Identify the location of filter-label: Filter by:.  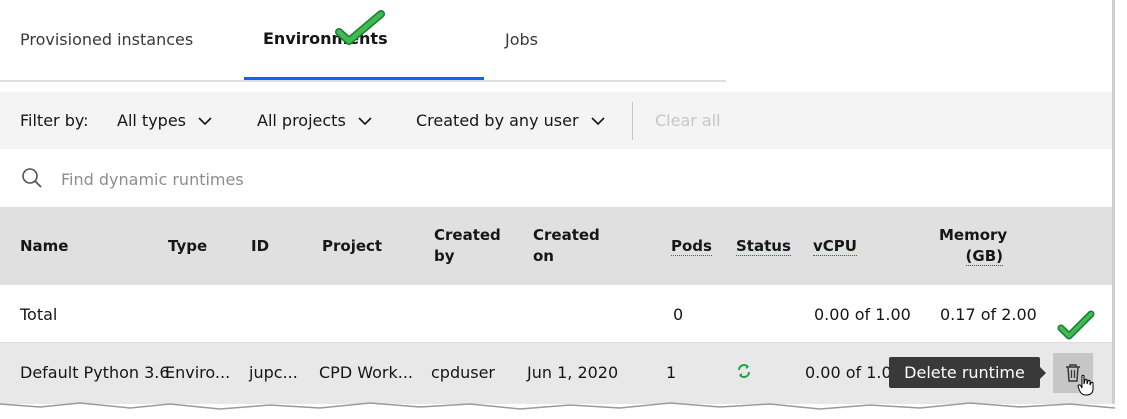
(54, 120).